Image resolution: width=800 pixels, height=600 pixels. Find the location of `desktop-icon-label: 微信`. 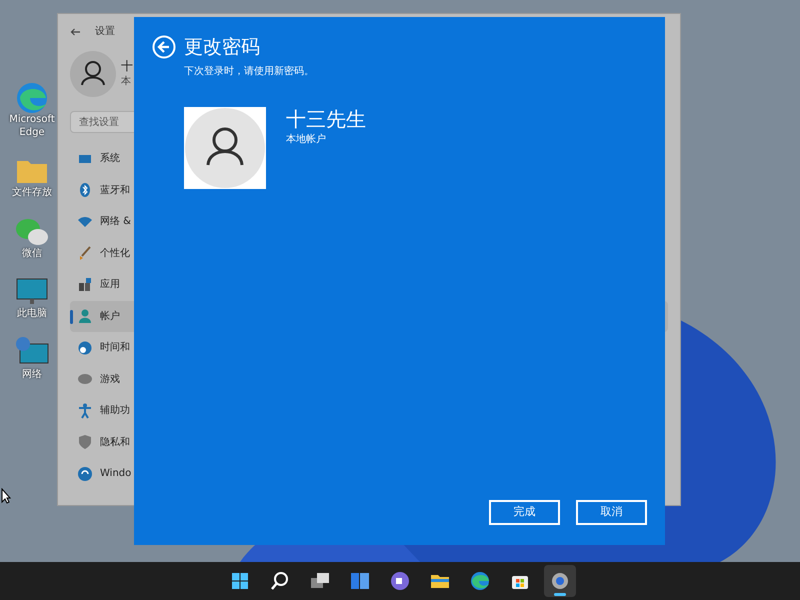

desktop-icon-label: 微信 is located at coordinates (32, 254).